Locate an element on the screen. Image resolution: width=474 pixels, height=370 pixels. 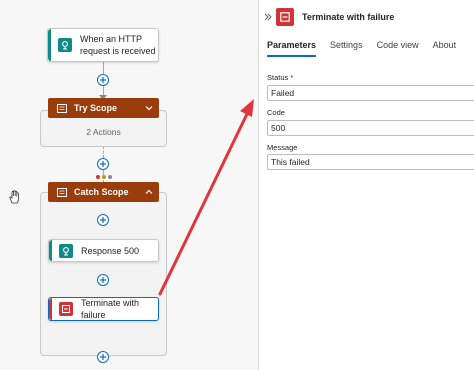
annotation-arrow-head is located at coordinates (247, 108).